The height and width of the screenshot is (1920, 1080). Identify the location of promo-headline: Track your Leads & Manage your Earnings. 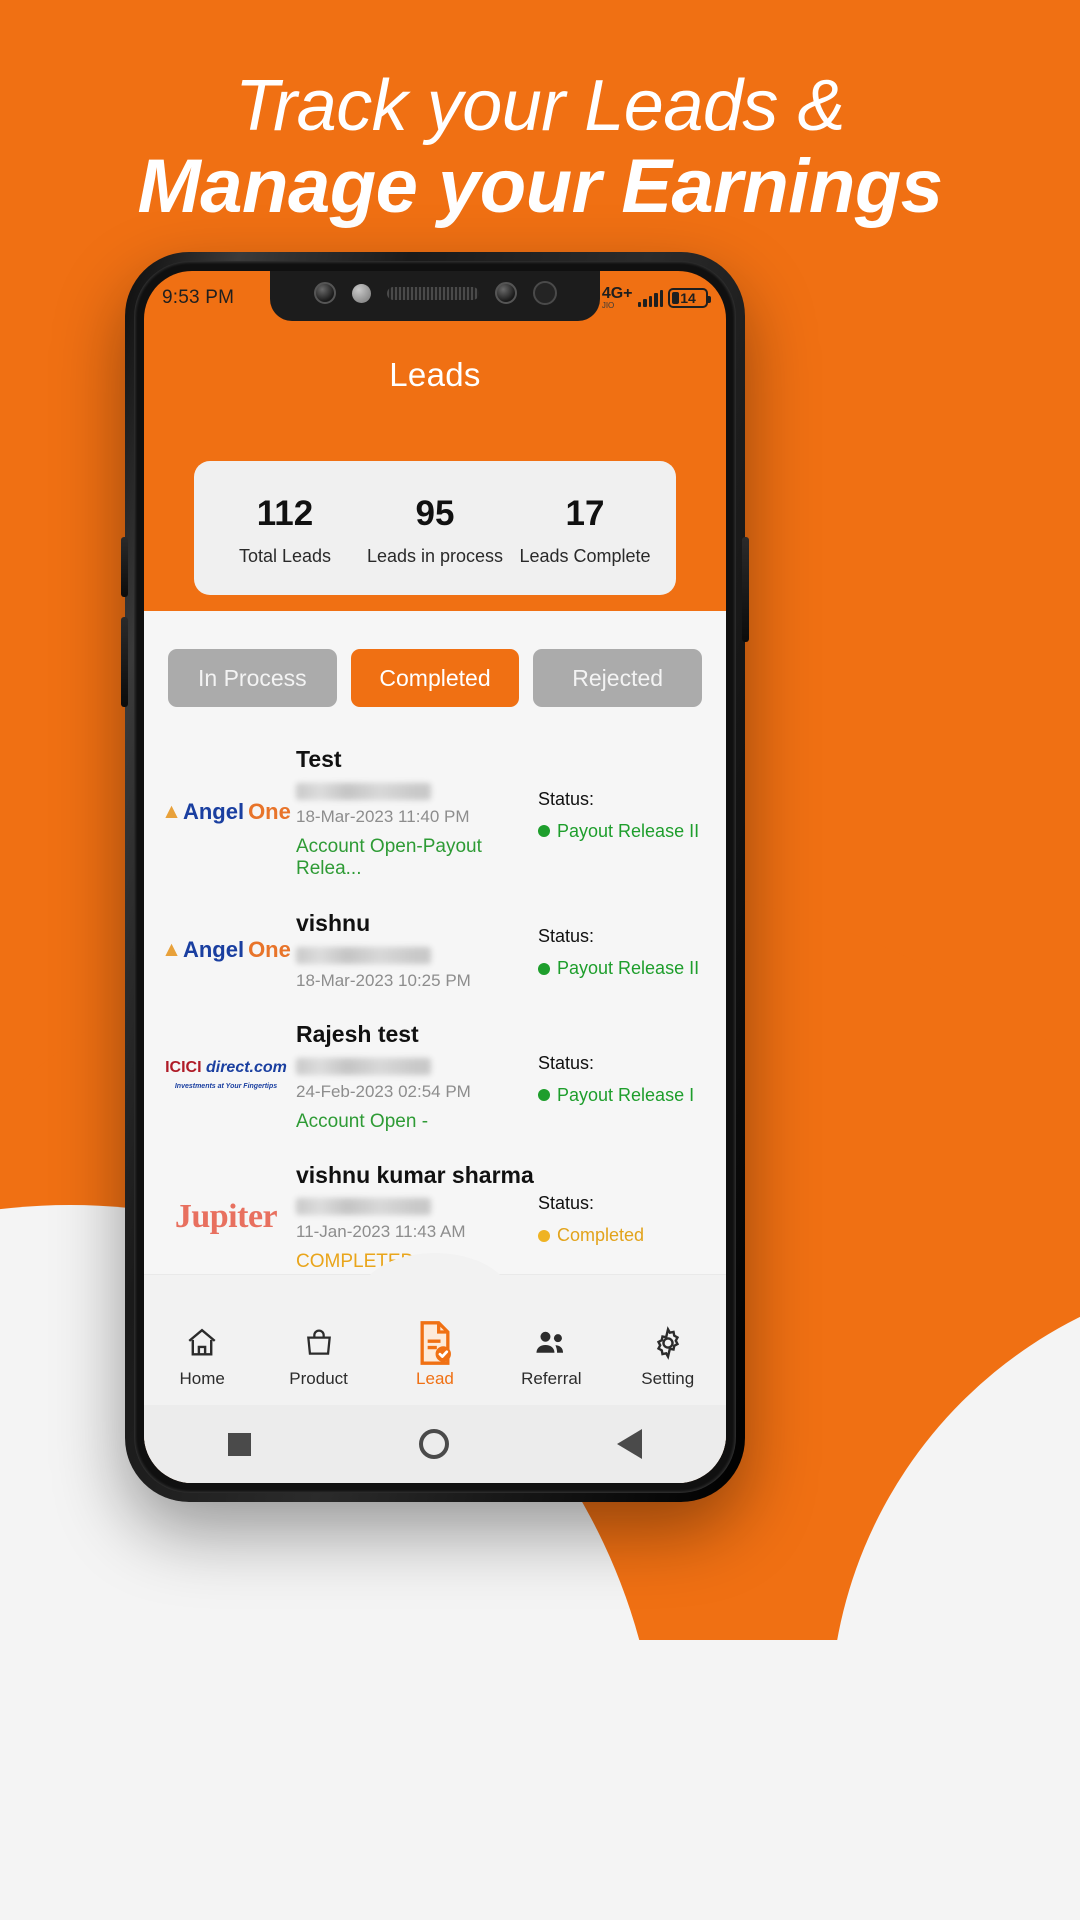
(540, 151).